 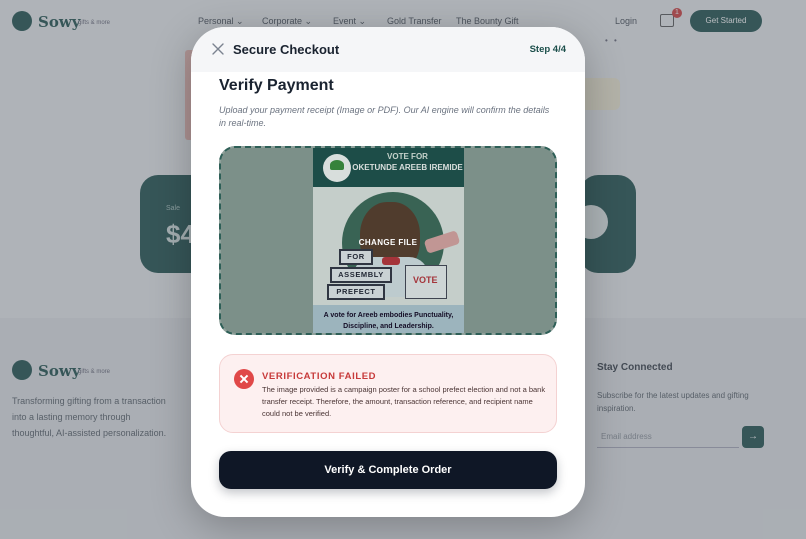 What do you see at coordinates (244, 379) in the screenshot?
I see `error-x-icon` at bounding box center [244, 379].